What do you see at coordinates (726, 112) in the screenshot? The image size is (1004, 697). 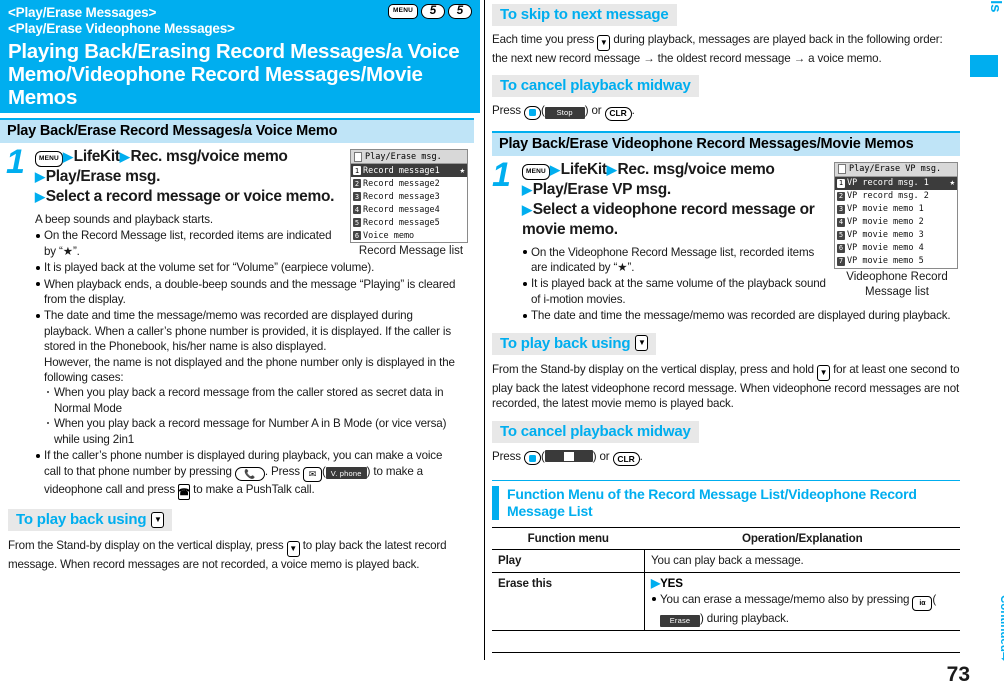 I see `cancel-text-1: Press (Stop) or CLR.` at bounding box center [726, 112].